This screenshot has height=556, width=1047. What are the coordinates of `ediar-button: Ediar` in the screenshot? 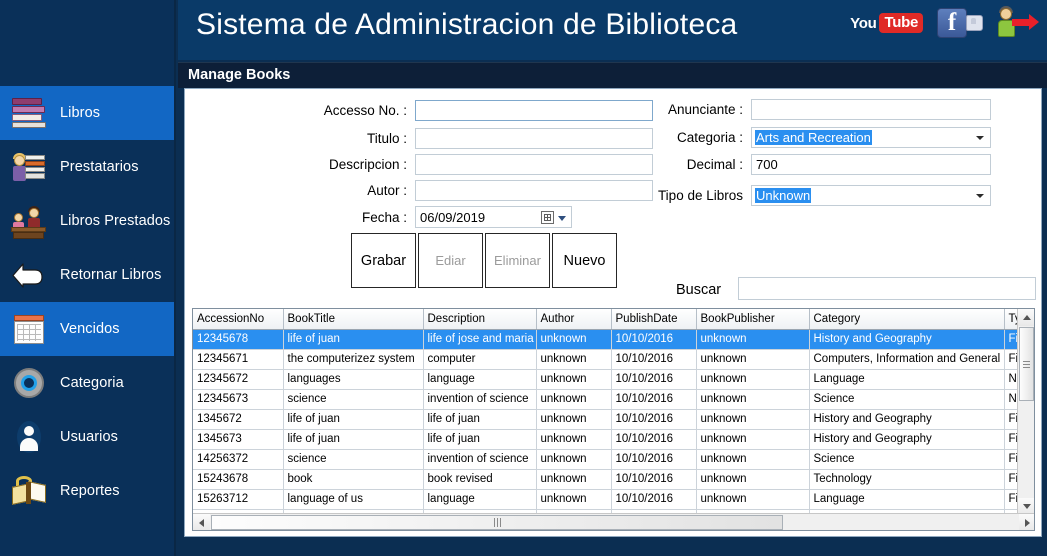 It's located at (450, 260).